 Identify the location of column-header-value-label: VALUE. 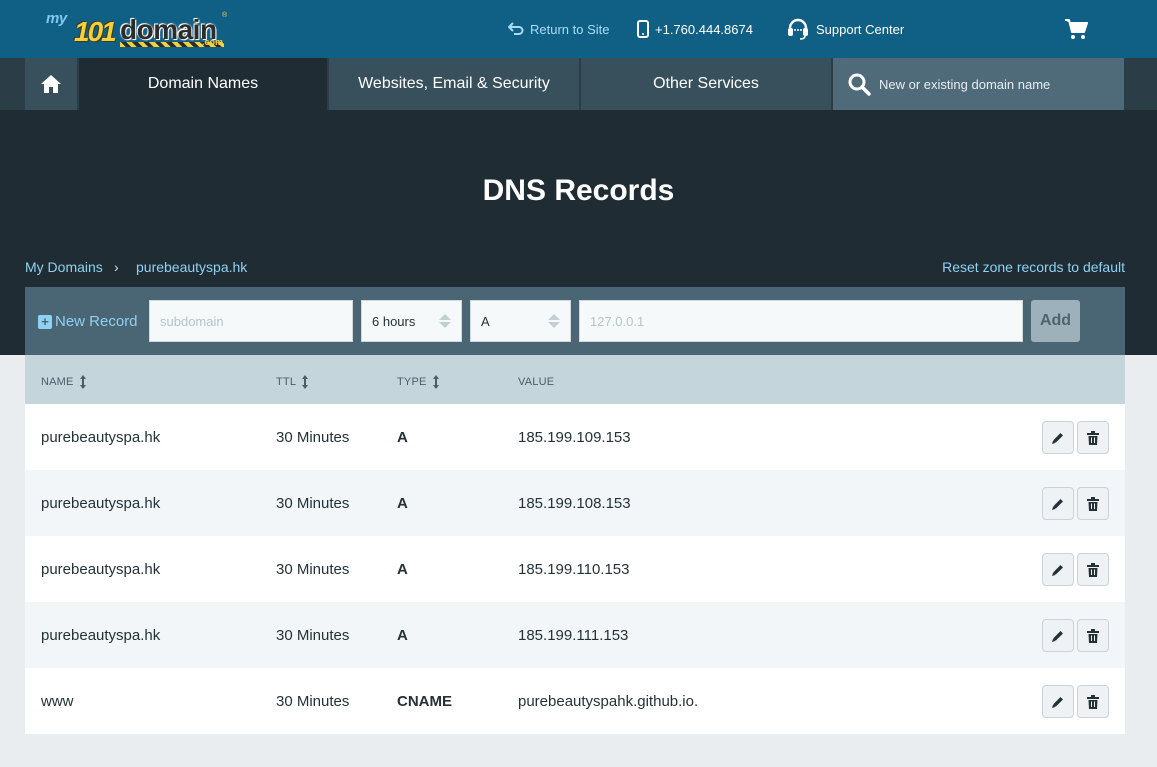
(536, 382).